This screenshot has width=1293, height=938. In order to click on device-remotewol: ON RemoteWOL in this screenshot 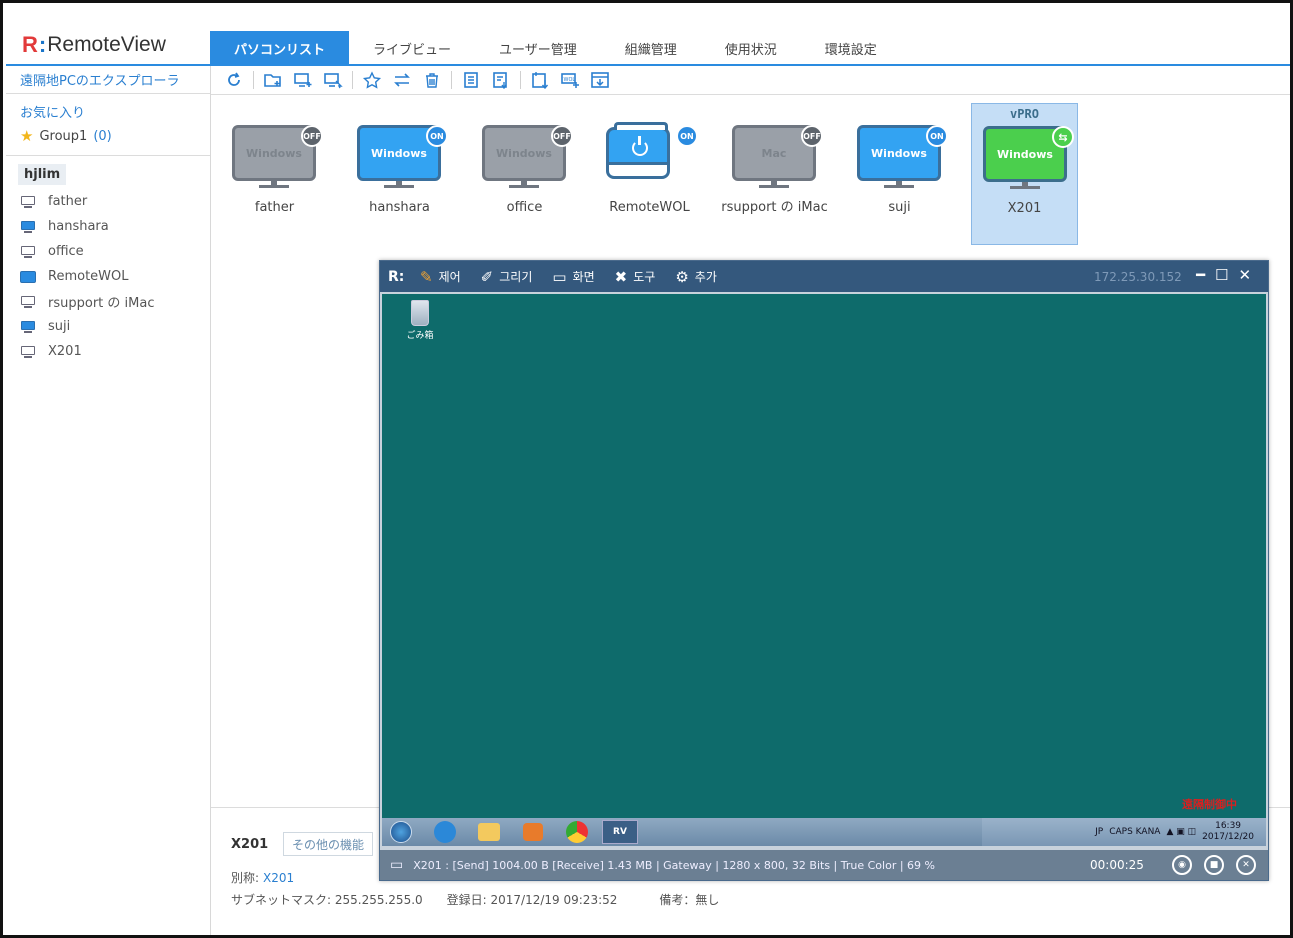, I will do `click(649, 174)`.